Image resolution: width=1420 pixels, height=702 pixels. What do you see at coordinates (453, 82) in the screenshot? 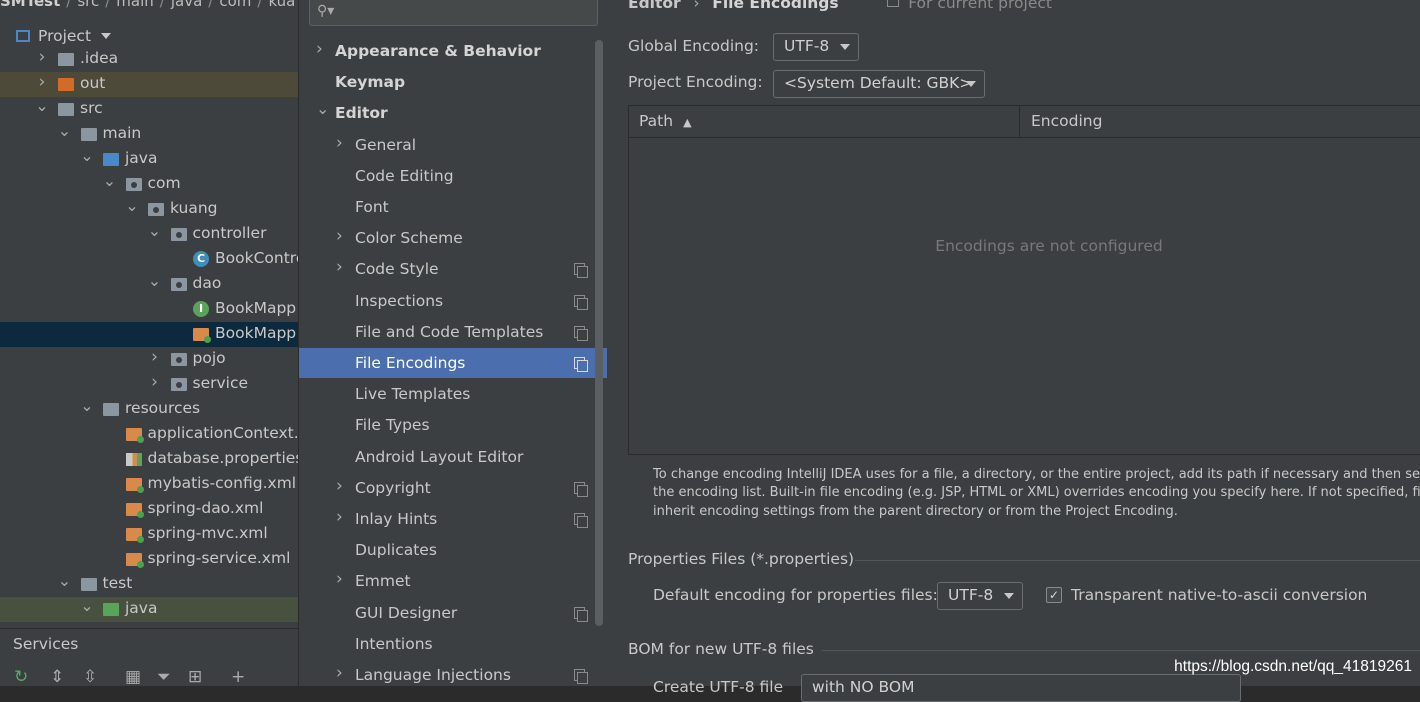
I see `settings-item-keymap: Keymap` at bounding box center [453, 82].